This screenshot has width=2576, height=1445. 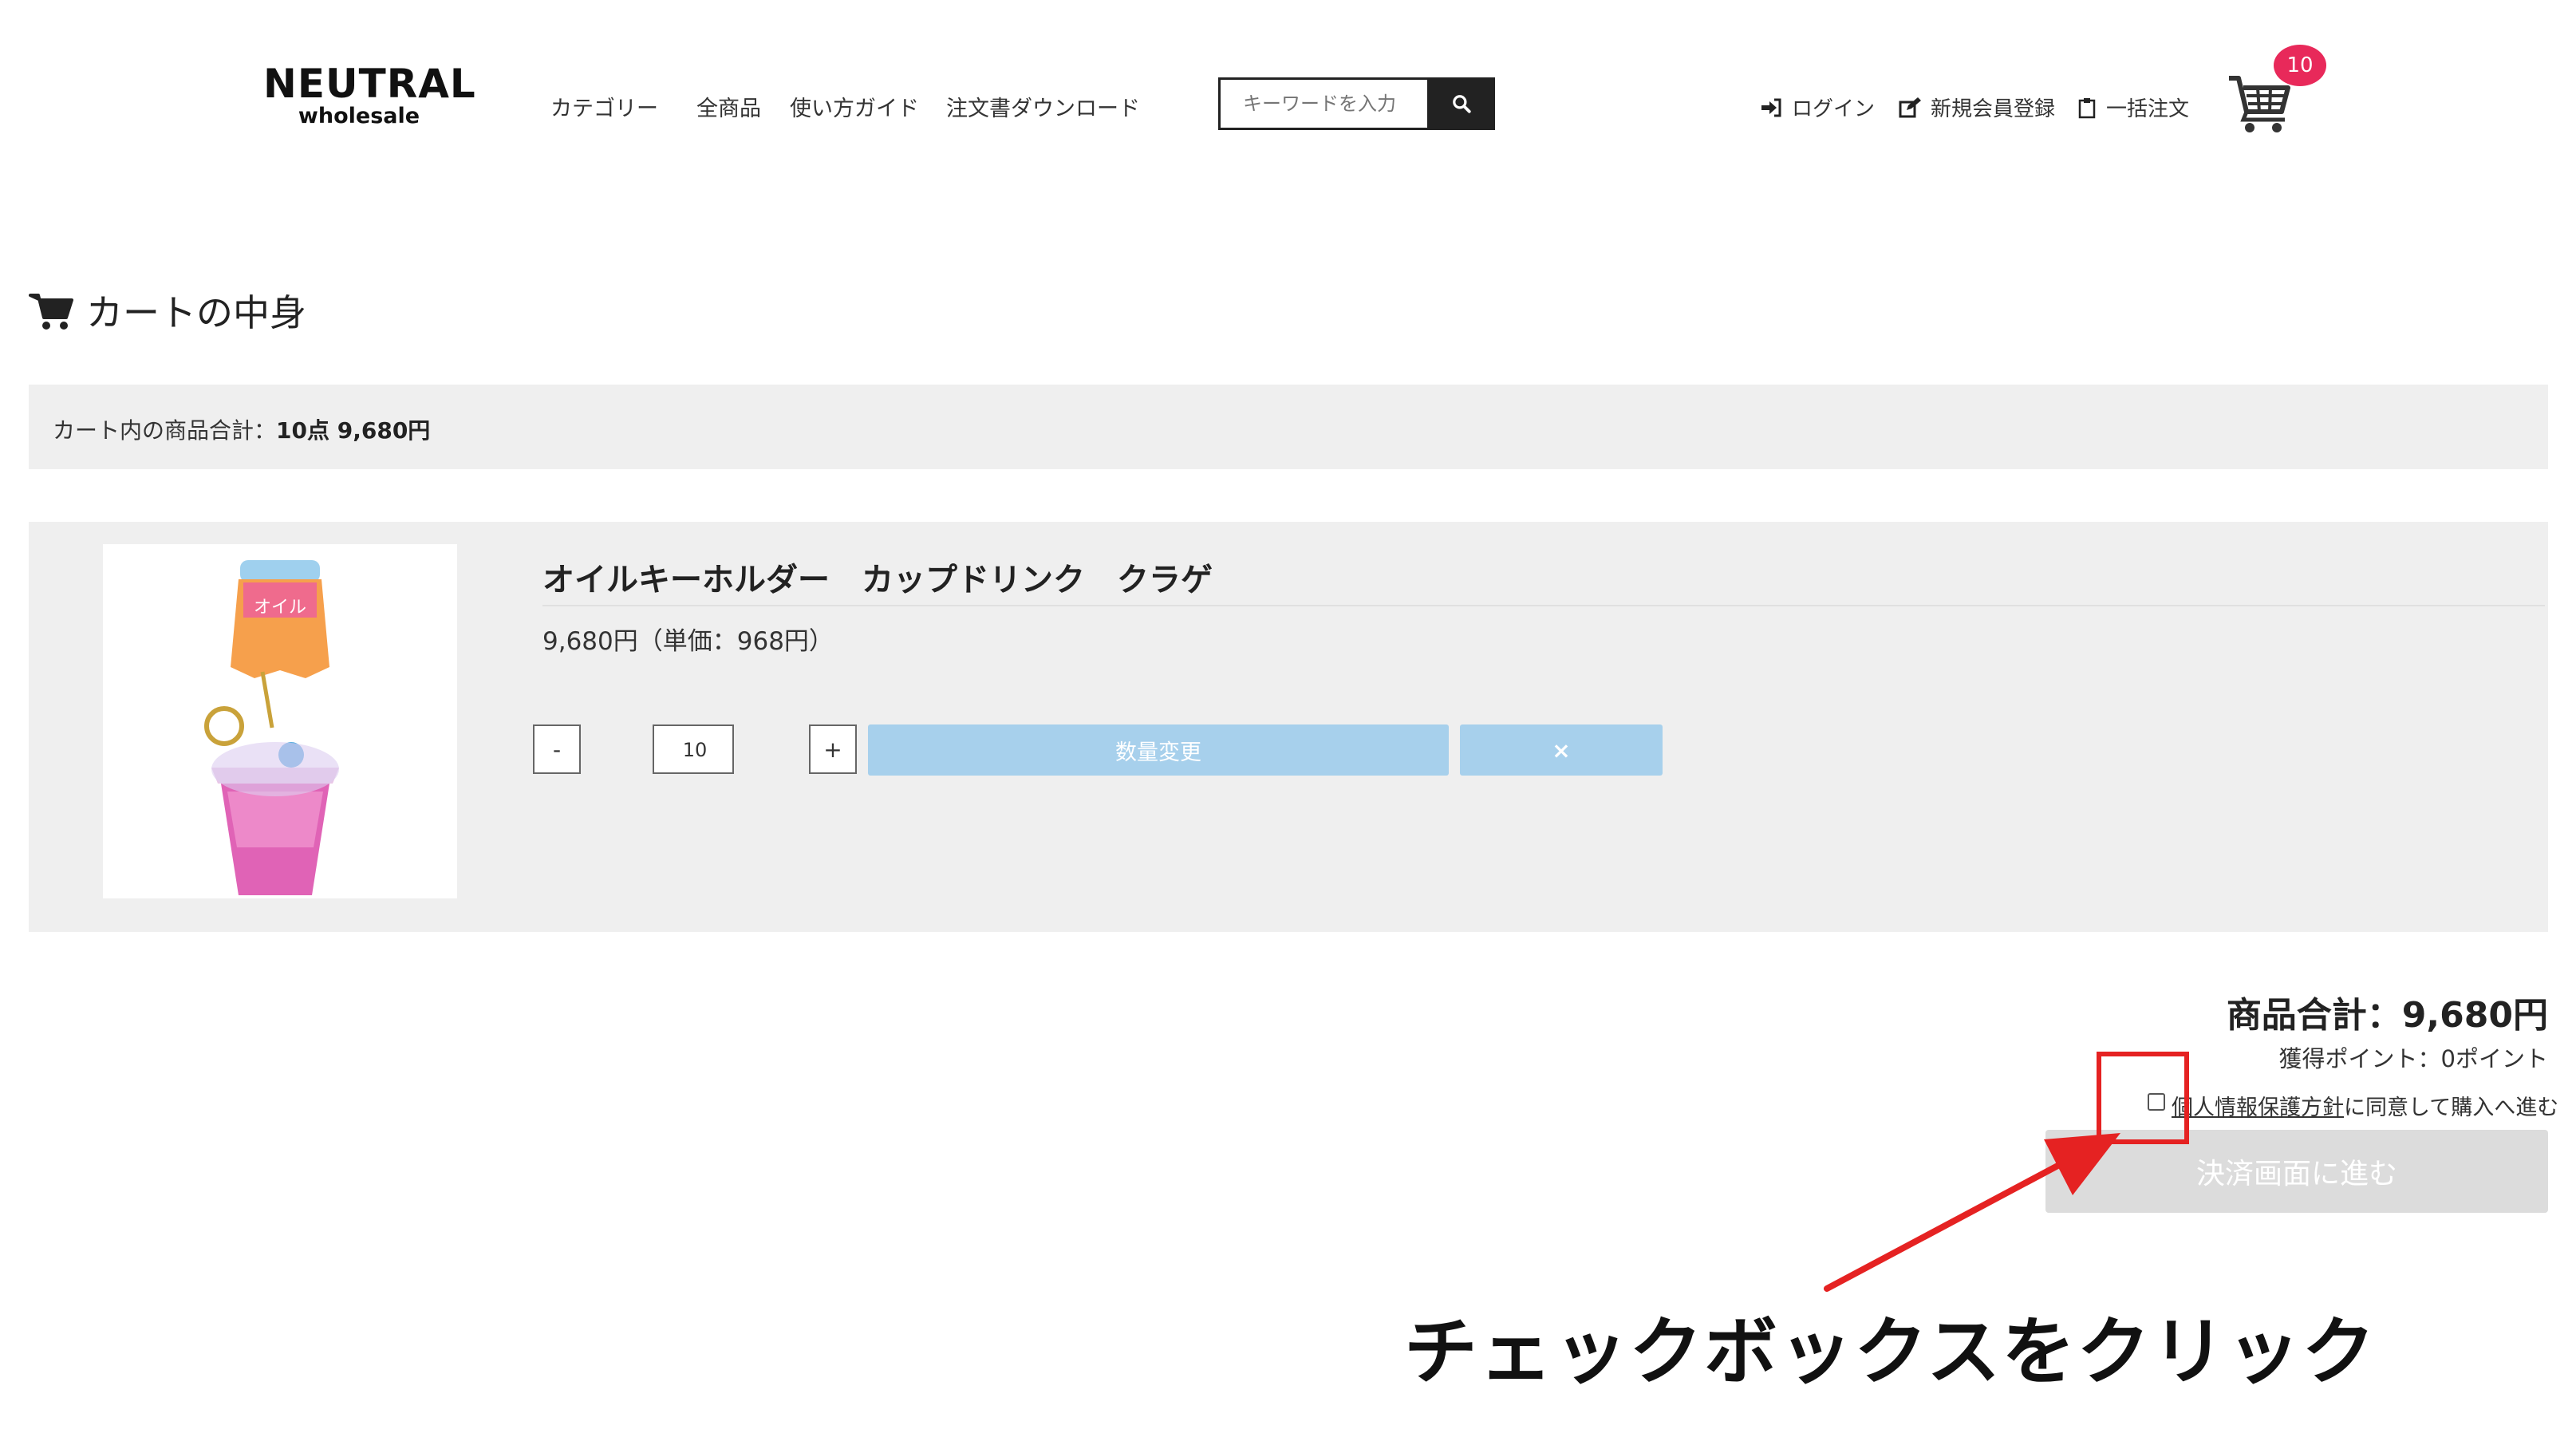 I want to click on clipboard-icon, so click(x=2087, y=107).